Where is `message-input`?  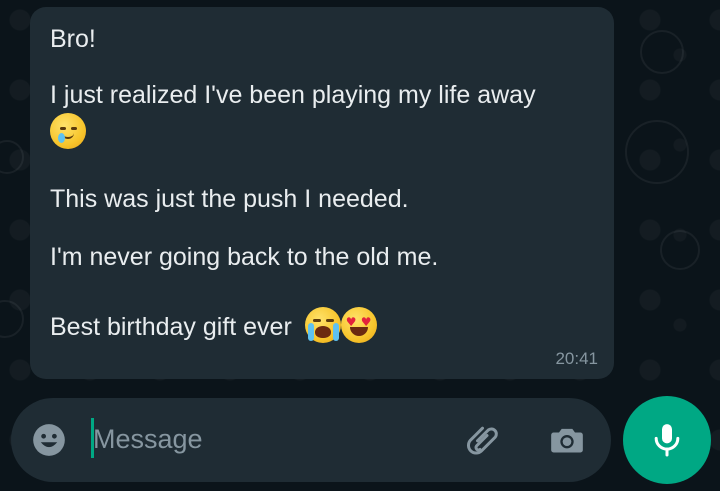 message-input is located at coordinates (273, 439).